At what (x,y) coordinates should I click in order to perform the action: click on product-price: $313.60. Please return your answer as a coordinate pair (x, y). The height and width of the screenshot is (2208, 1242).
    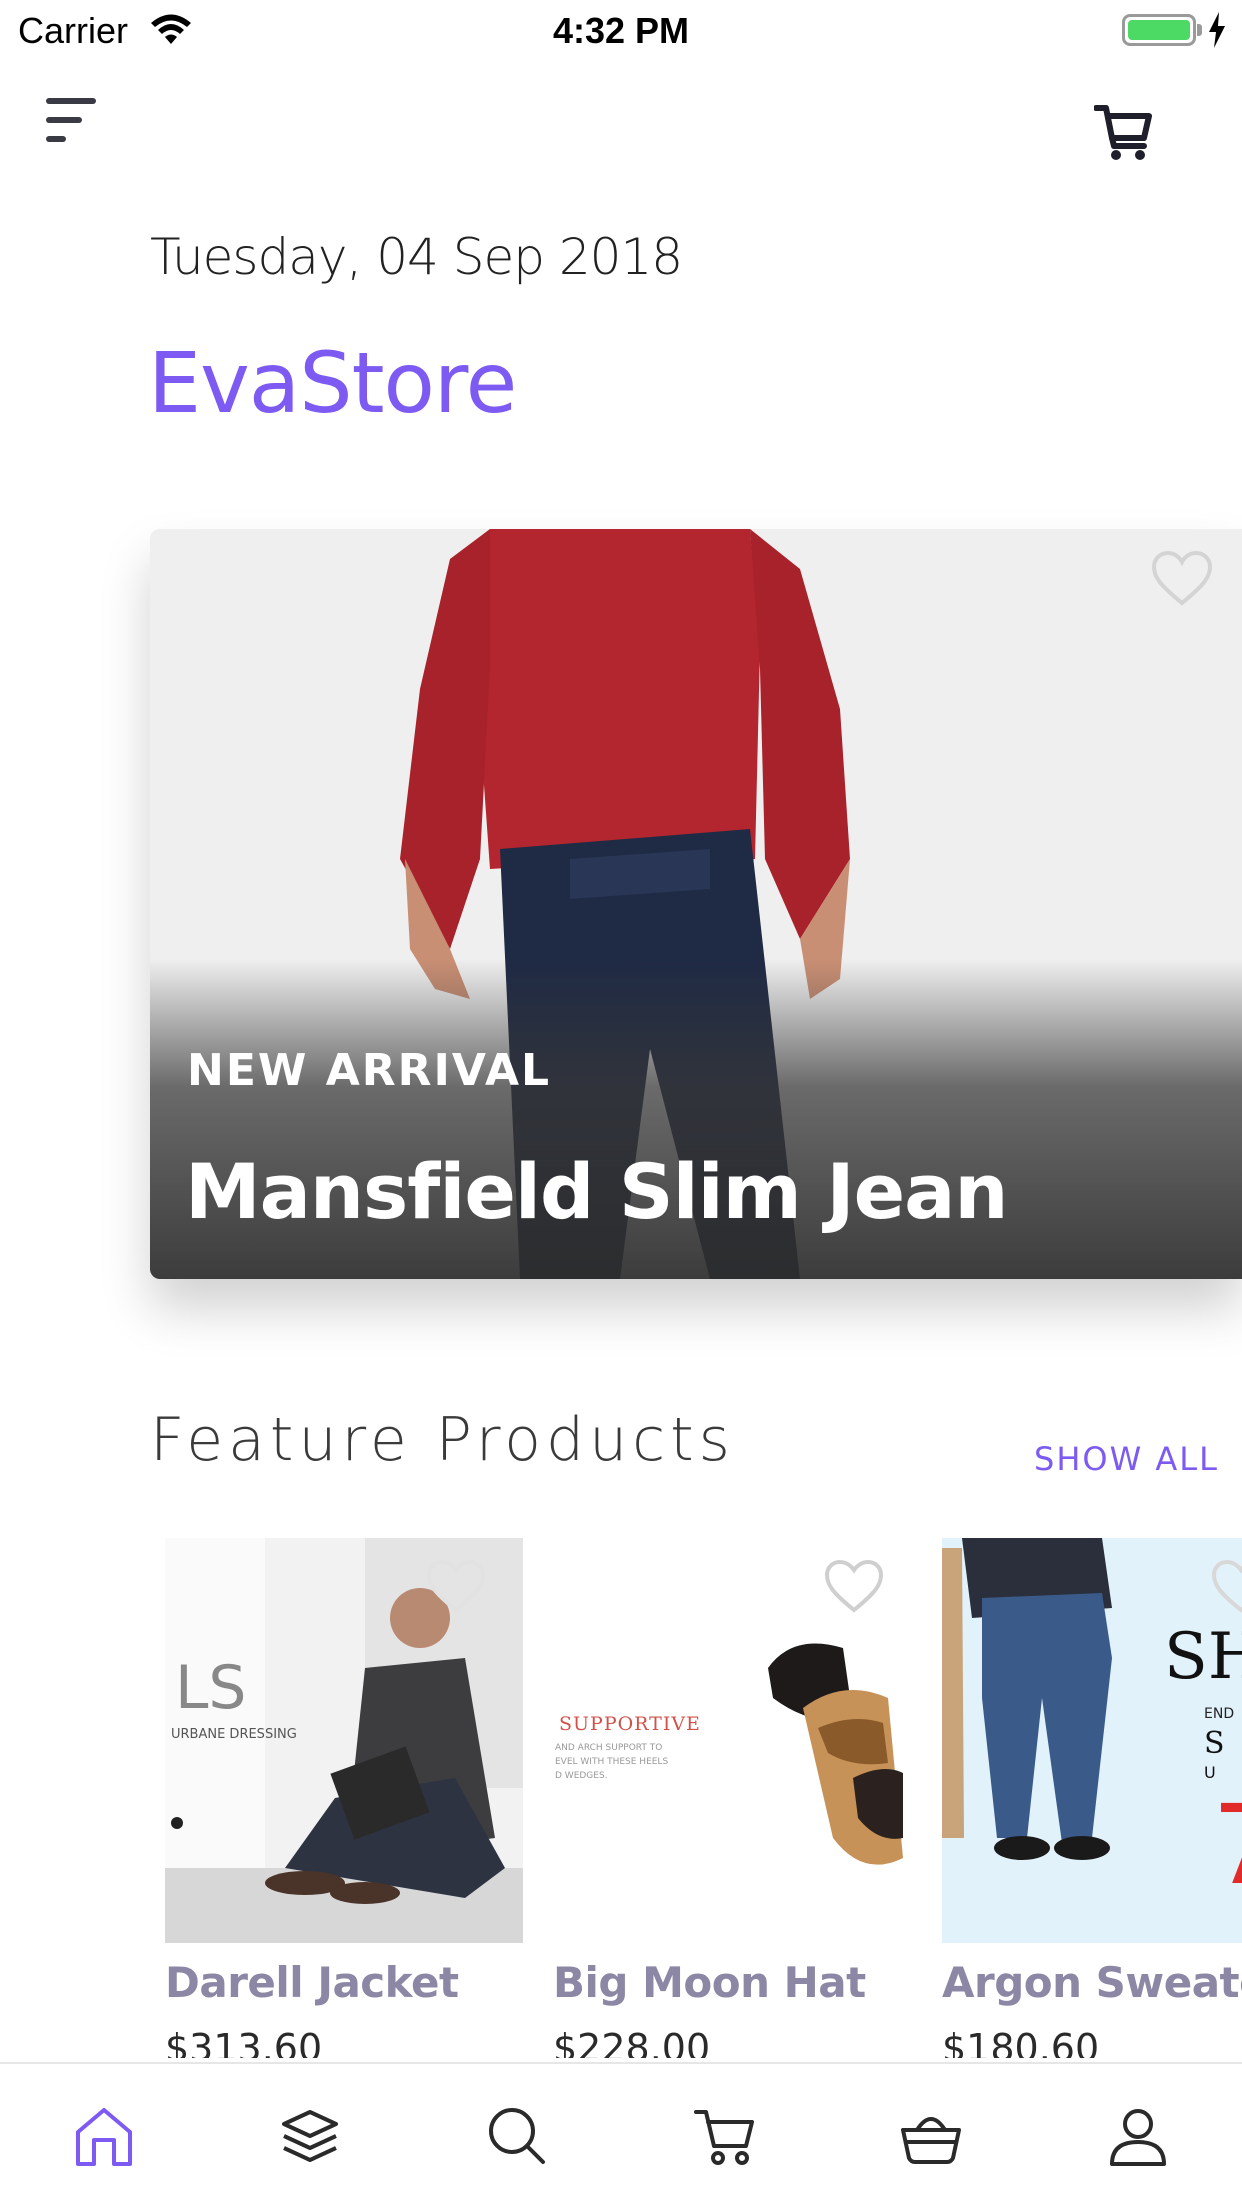
    Looking at the image, I should click on (244, 2042).